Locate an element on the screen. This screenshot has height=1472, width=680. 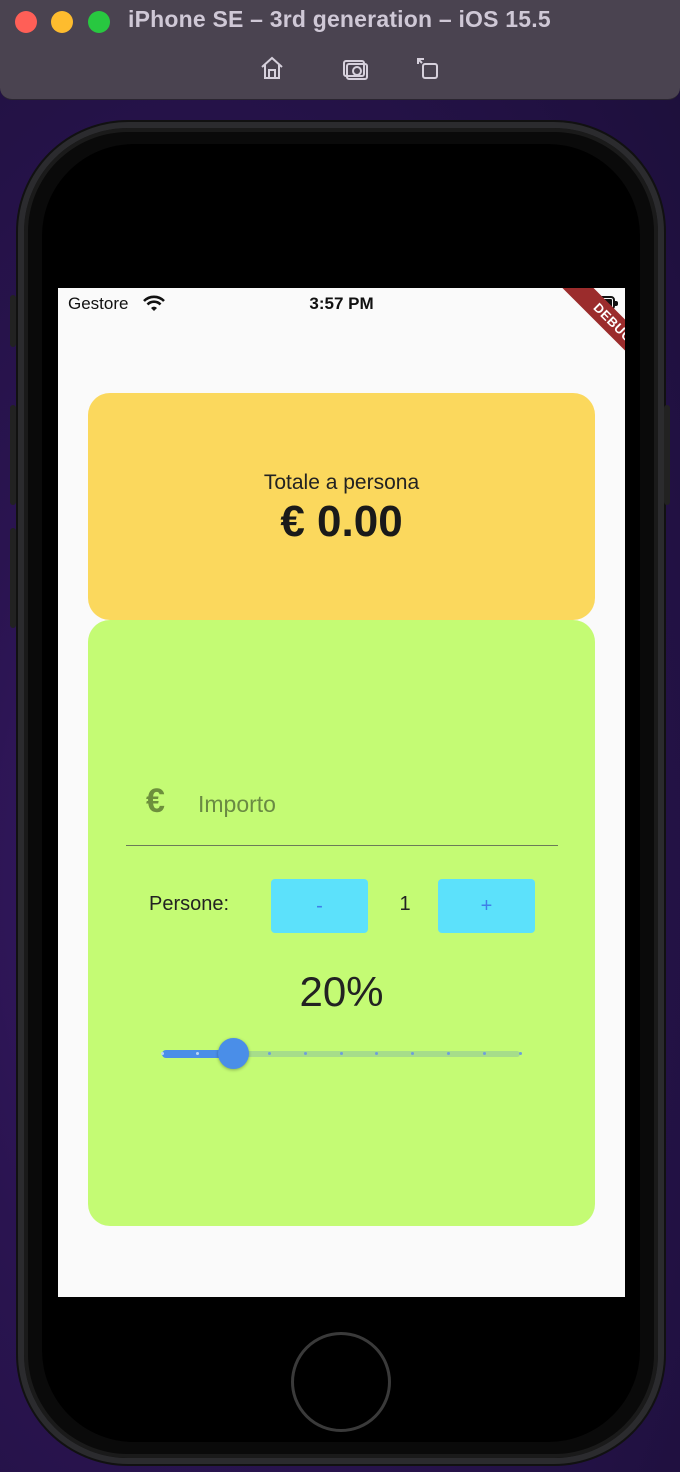
home-button is located at coordinates (272, 68).